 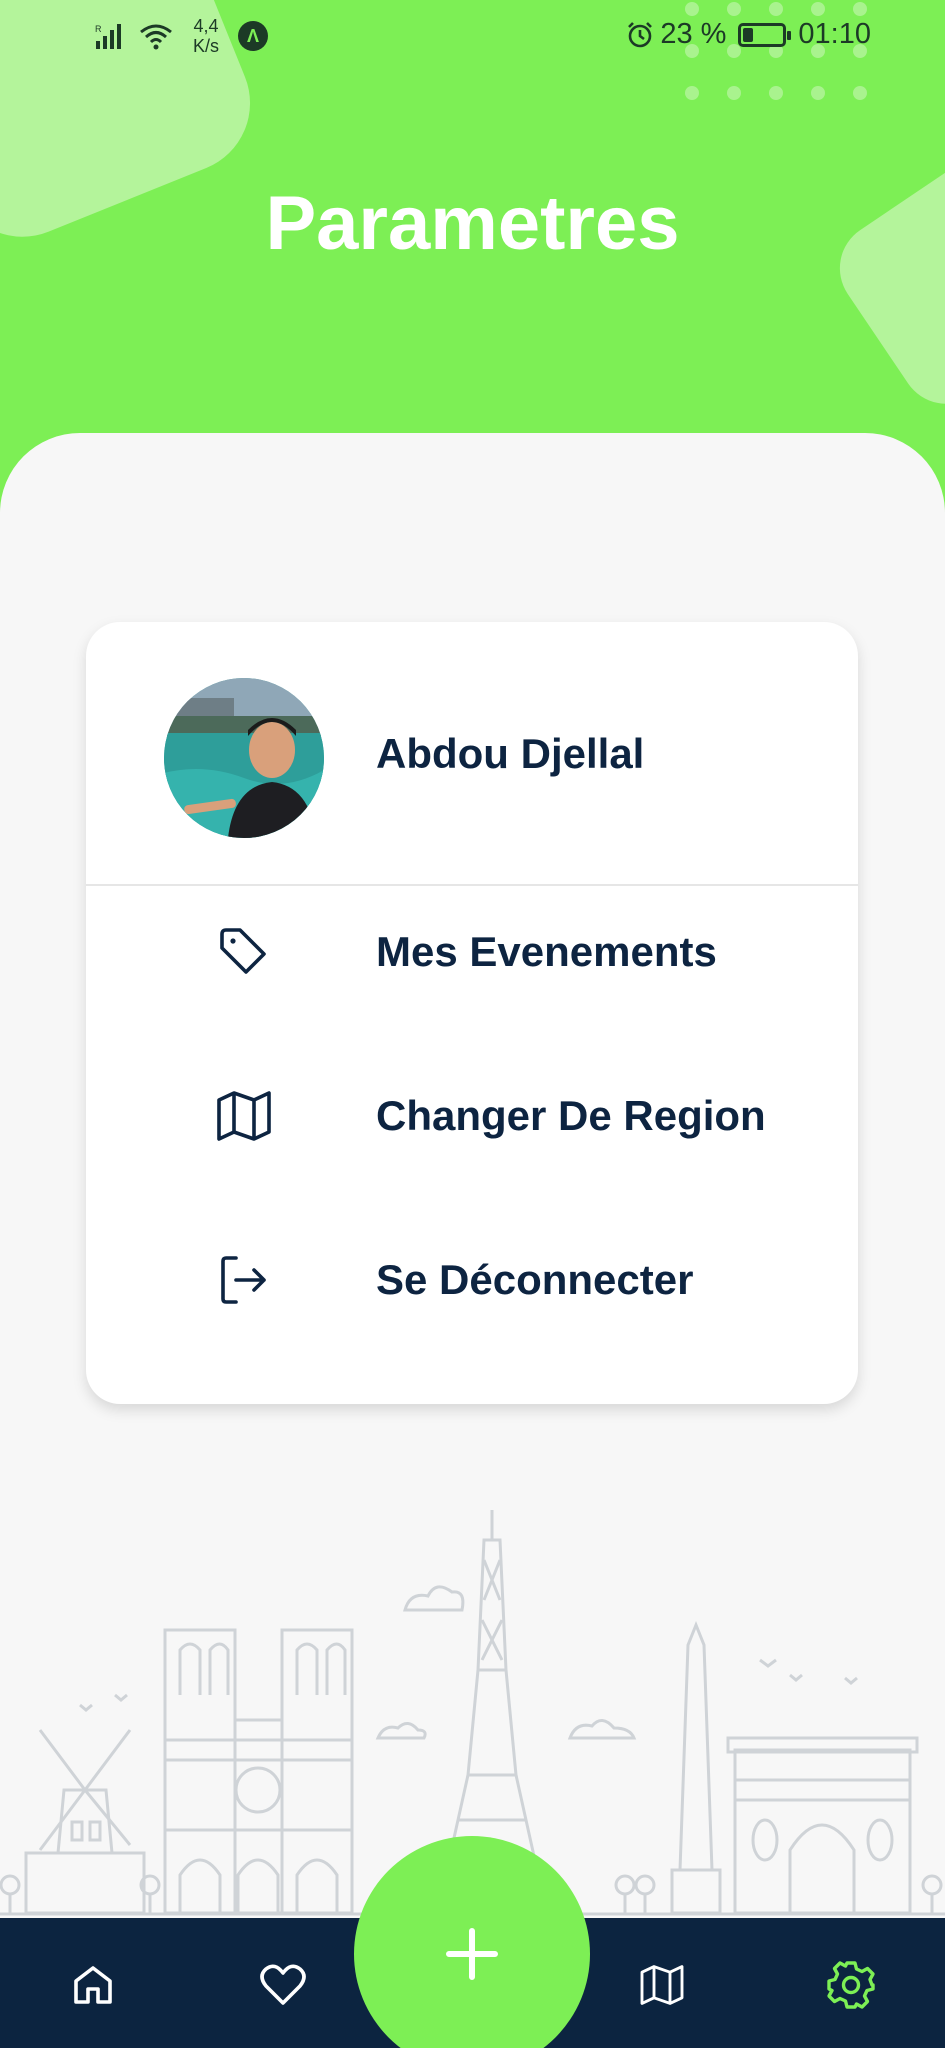 What do you see at coordinates (693, 34) in the screenshot?
I see `battery-percent: 23 %` at bounding box center [693, 34].